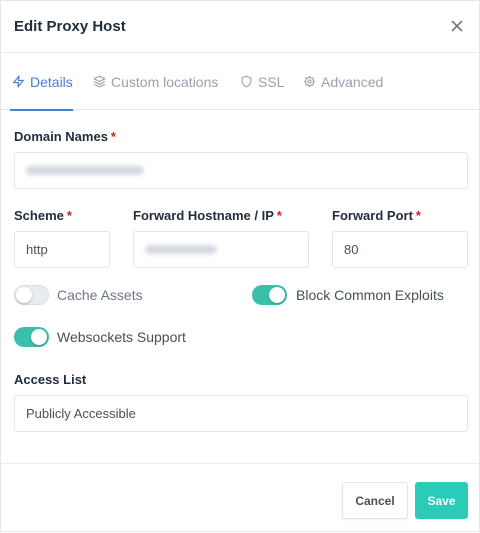 The height and width of the screenshot is (533, 480). Describe the element at coordinates (121, 337) in the screenshot. I see `websockets-label: Websockets Support` at that location.